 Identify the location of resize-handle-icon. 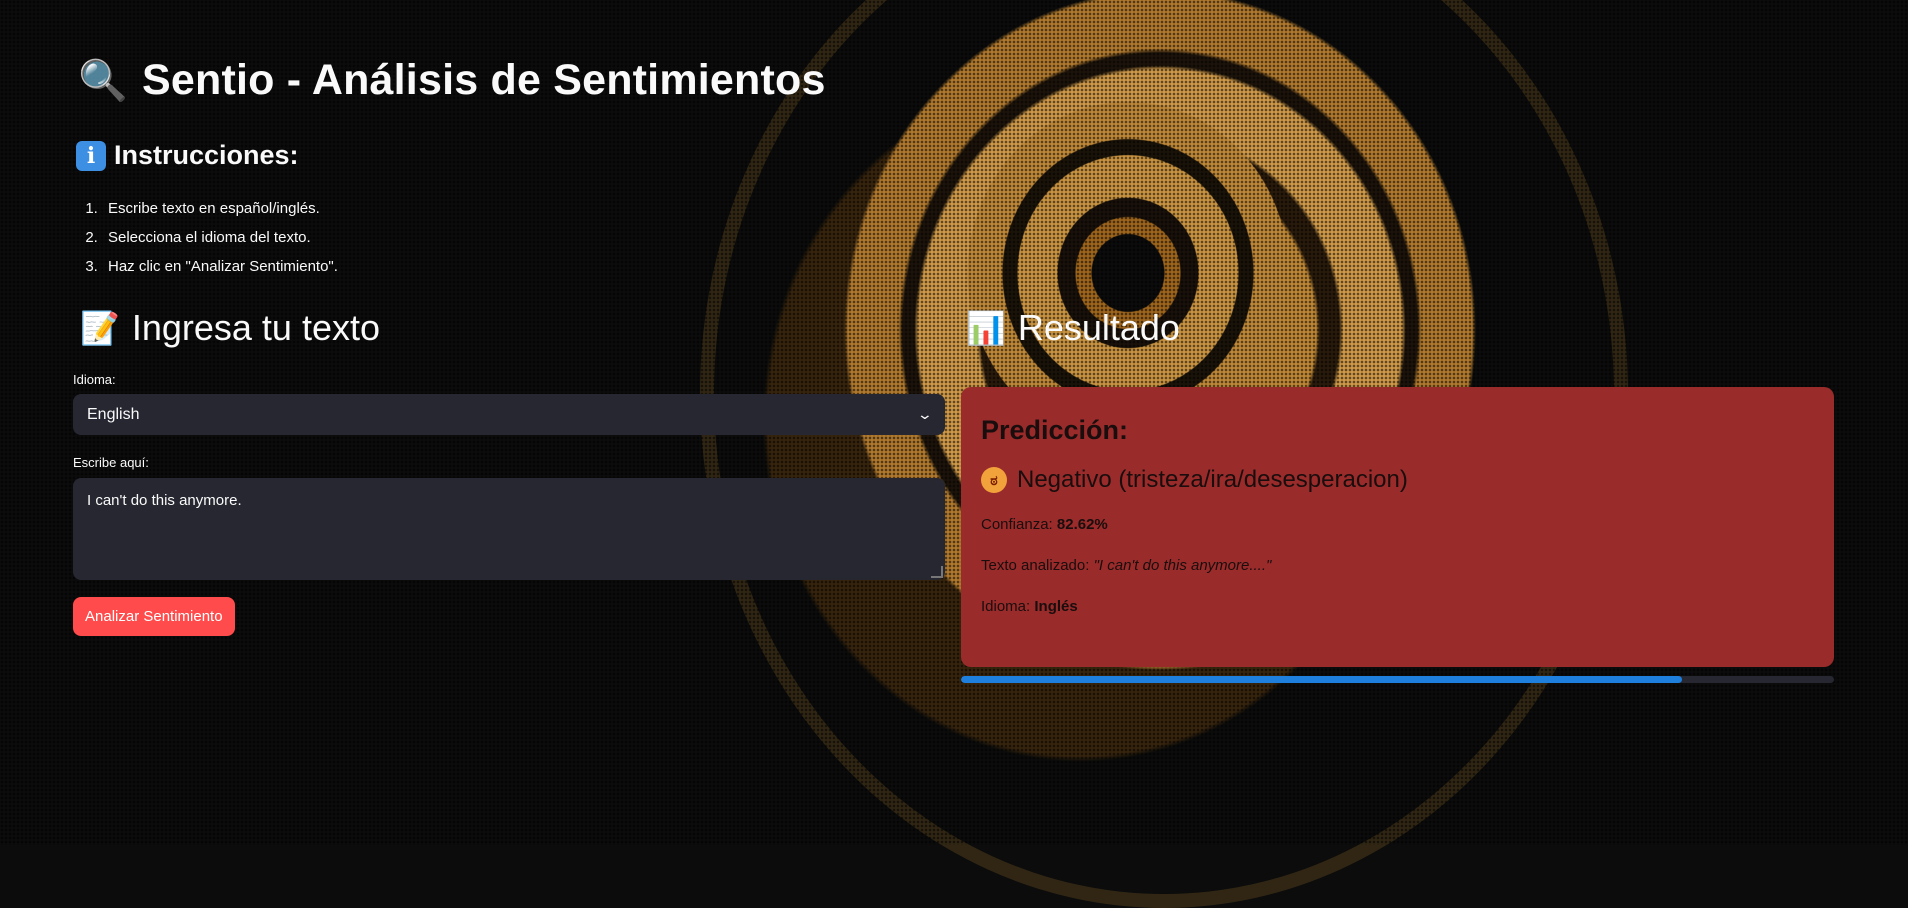
(937, 572).